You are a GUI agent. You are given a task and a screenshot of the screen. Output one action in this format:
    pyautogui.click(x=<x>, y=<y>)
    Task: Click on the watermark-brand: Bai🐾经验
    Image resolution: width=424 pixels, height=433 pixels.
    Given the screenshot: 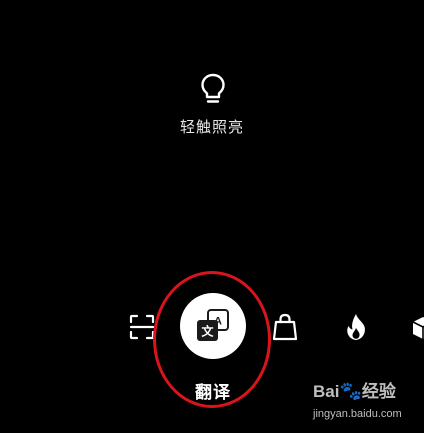 What is the action you would take?
    pyautogui.click(x=354, y=389)
    